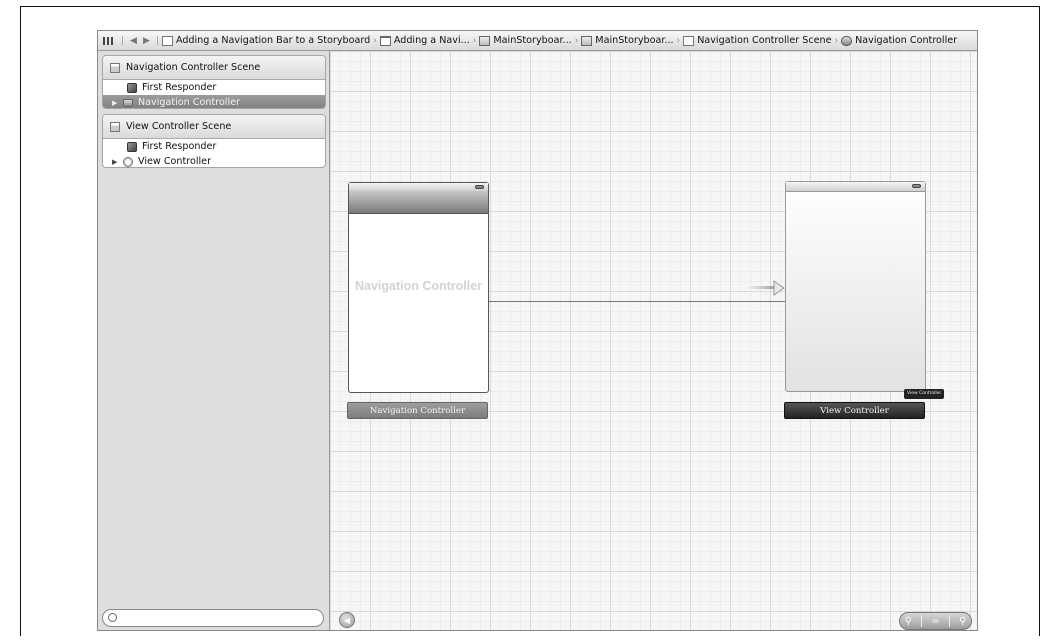  I want to click on status-bar, so click(855, 187).